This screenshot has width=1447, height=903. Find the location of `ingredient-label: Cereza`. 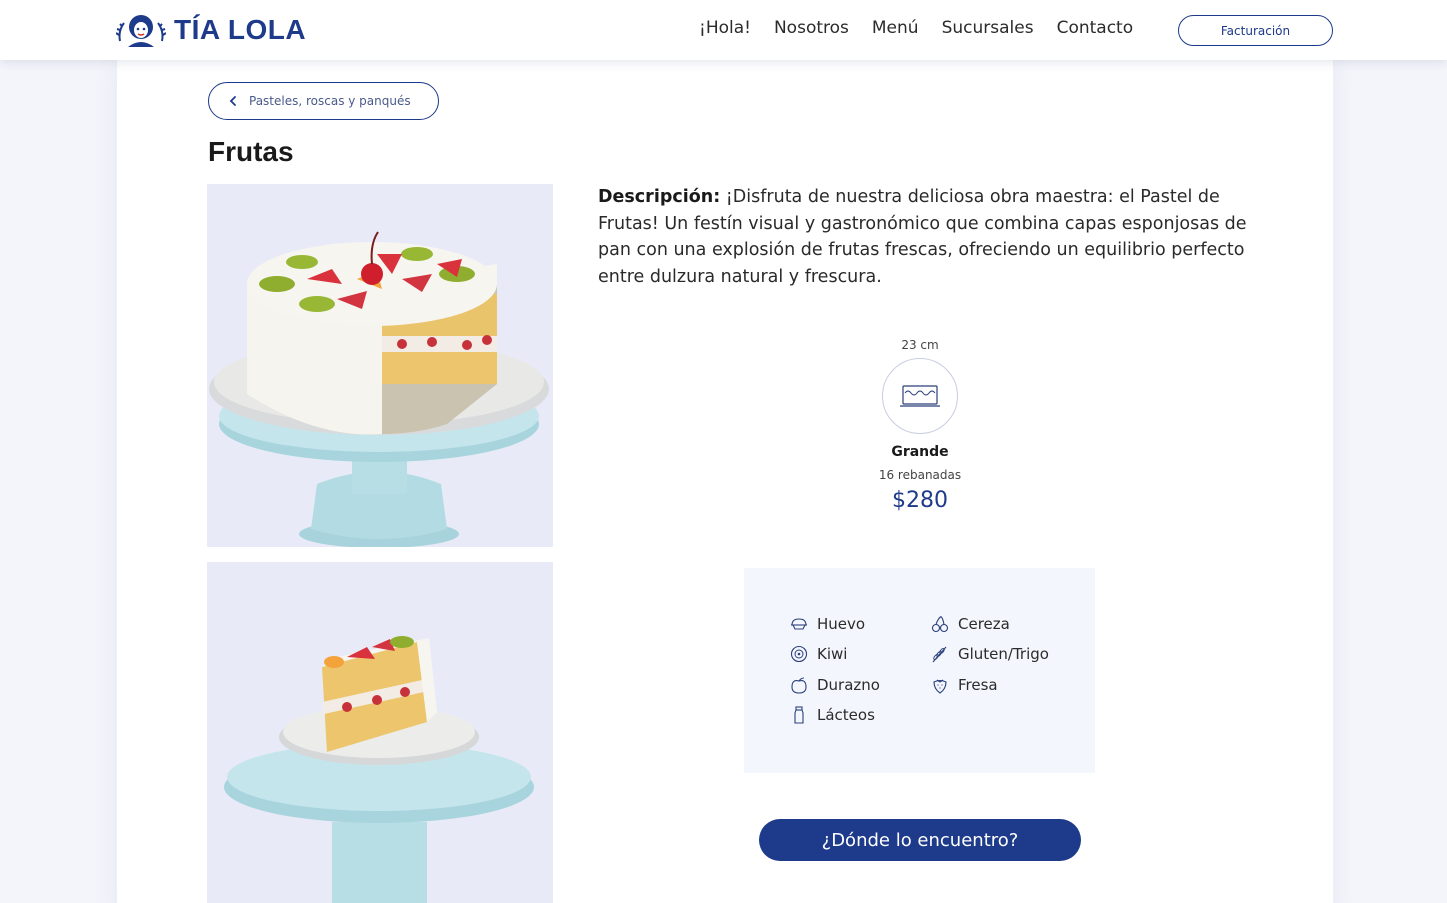

ingredient-label: Cereza is located at coordinates (984, 624).